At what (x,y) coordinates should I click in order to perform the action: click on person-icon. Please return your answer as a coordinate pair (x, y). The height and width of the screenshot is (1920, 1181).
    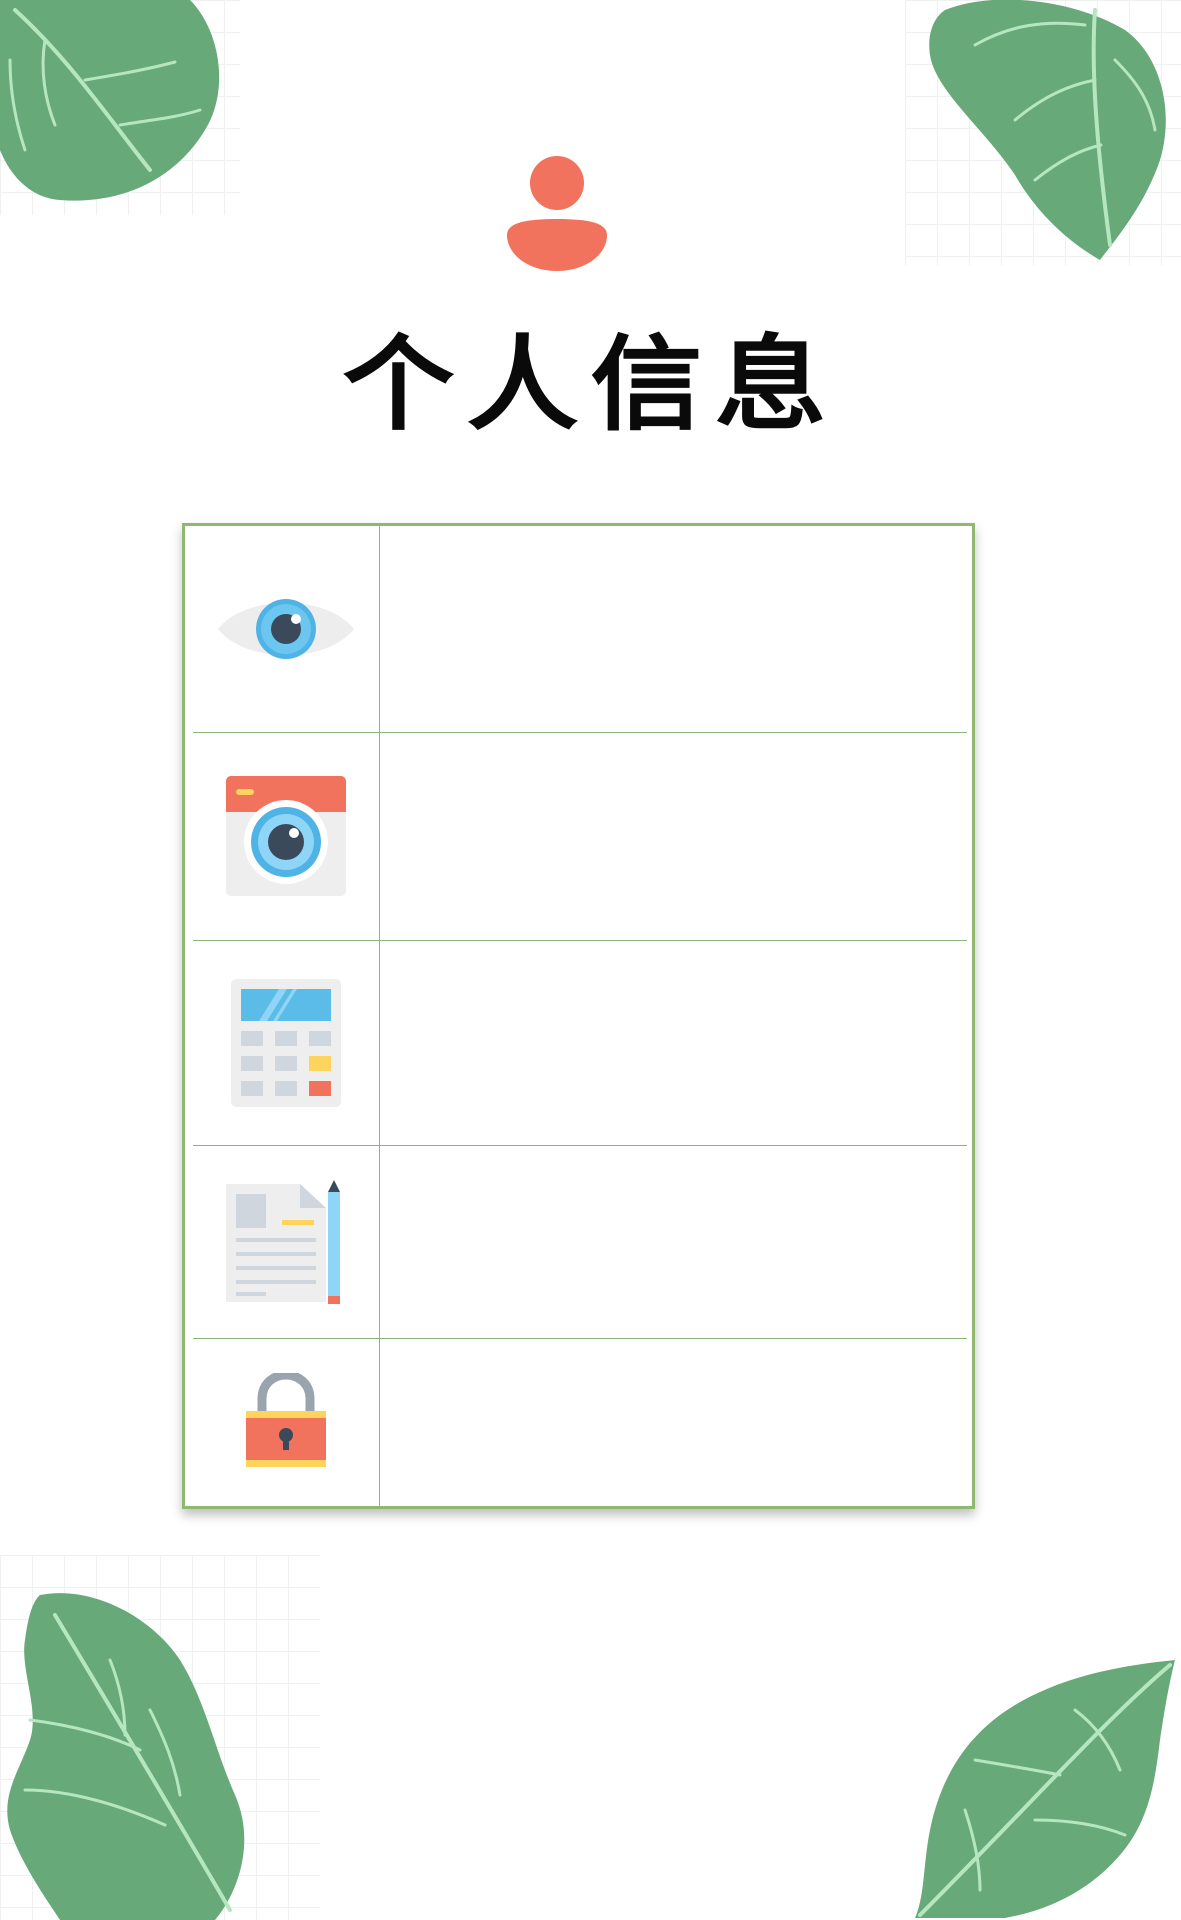
    Looking at the image, I should click on (557, 213).